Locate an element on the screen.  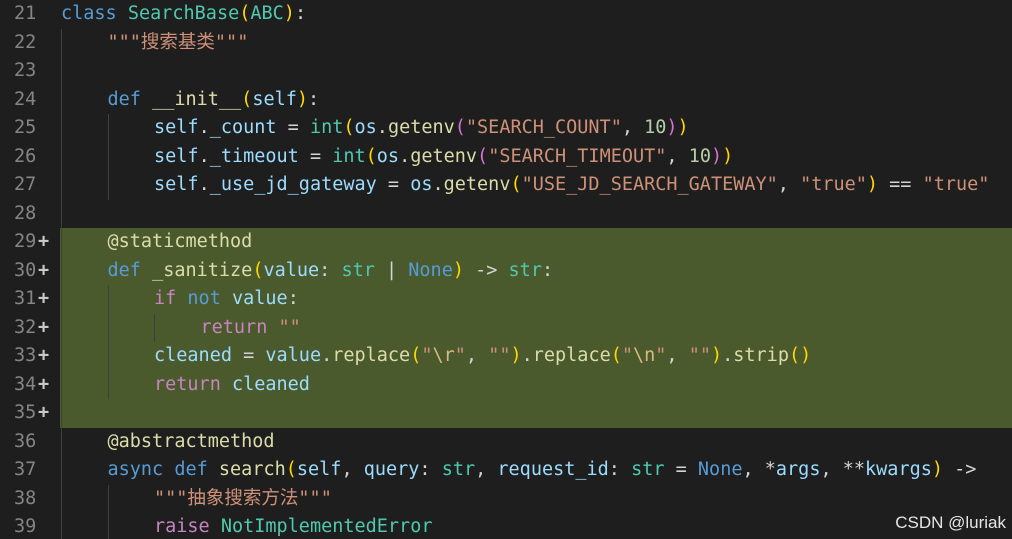
code-token: 10 is located at coordinates (699, 156).